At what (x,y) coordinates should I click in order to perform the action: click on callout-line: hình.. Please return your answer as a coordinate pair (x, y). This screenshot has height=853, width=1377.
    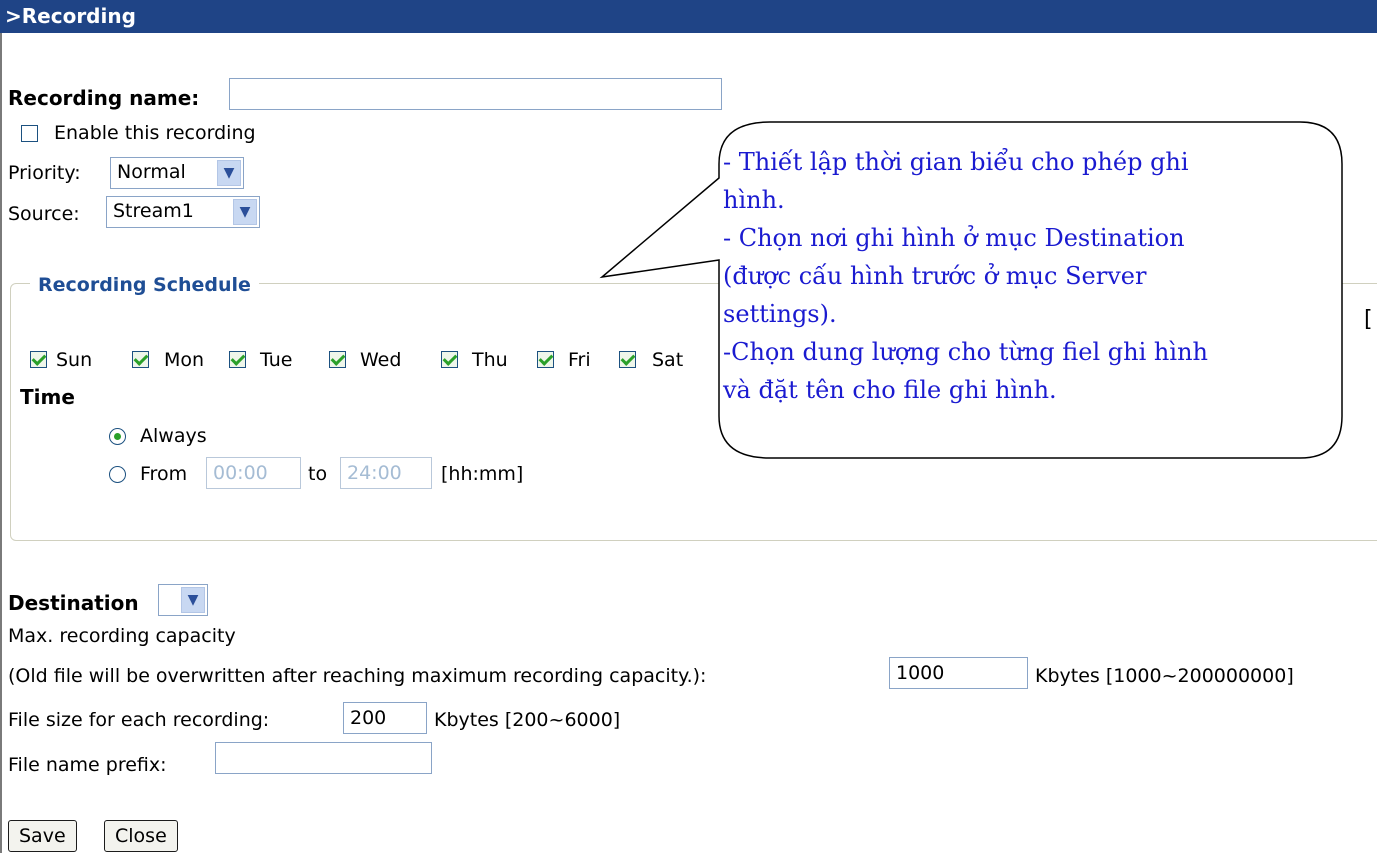
    Looking at the image, I should click on (754, 200).